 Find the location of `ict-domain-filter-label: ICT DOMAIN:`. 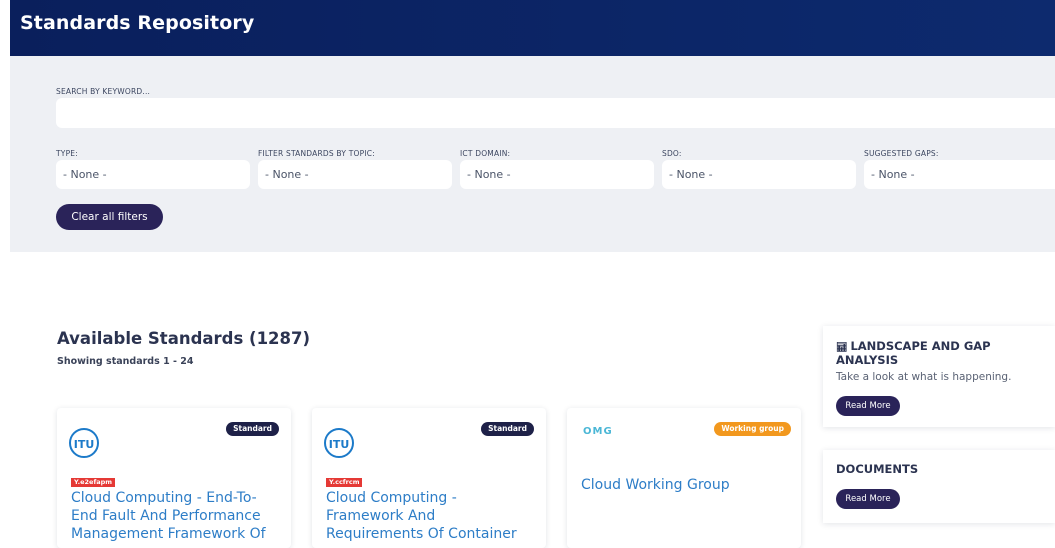

ict-domain-filter-label: ICT DOMAIN: is located at coordinates (485, 153).